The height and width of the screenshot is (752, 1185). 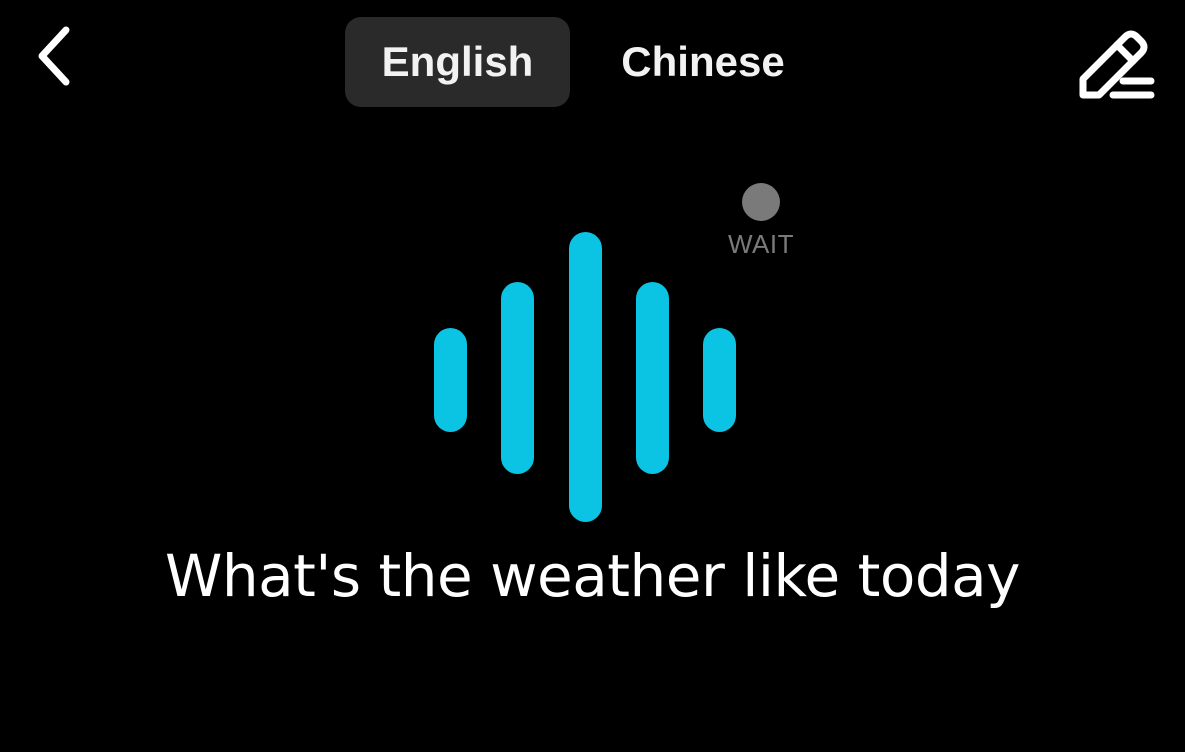 I want to click on voice-wave-icon, so click(x=586, y=377).